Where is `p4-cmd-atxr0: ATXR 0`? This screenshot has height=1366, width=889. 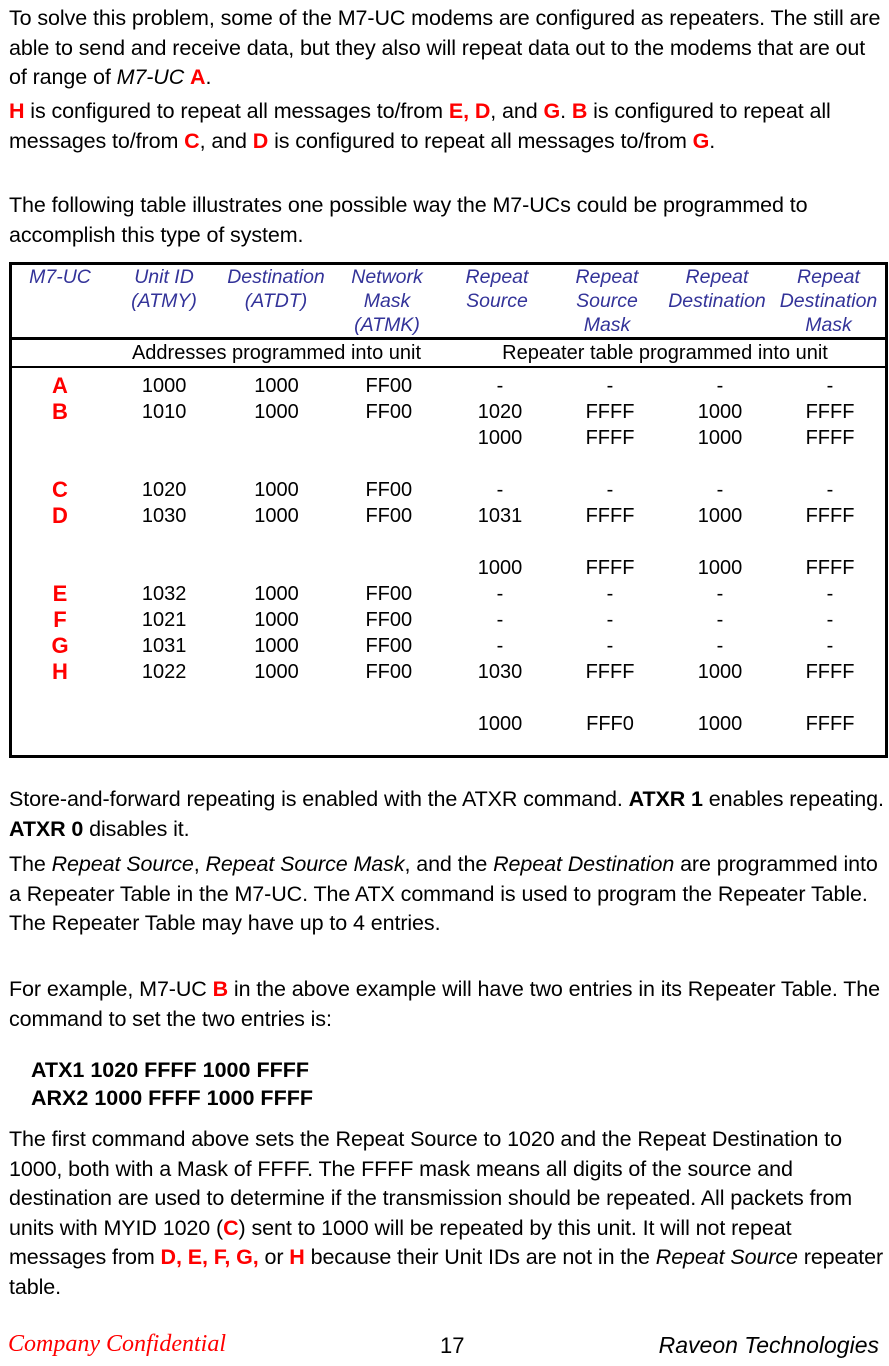 p4-cmd-atxr0: ATXR 0 is located at coordinates (46, 828).